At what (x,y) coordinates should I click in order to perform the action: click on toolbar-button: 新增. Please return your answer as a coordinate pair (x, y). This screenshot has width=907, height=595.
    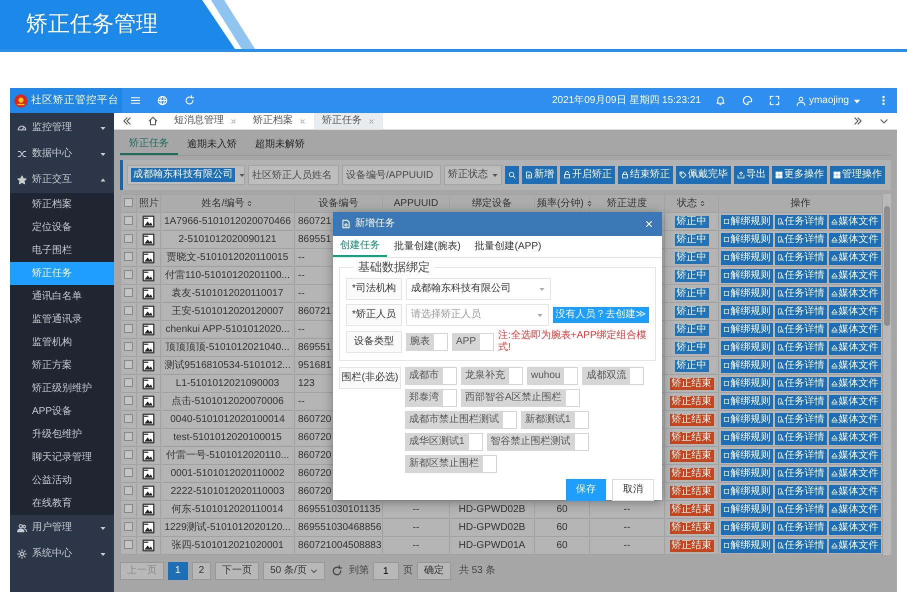
    Looking at the image, I should click on (539, 175).